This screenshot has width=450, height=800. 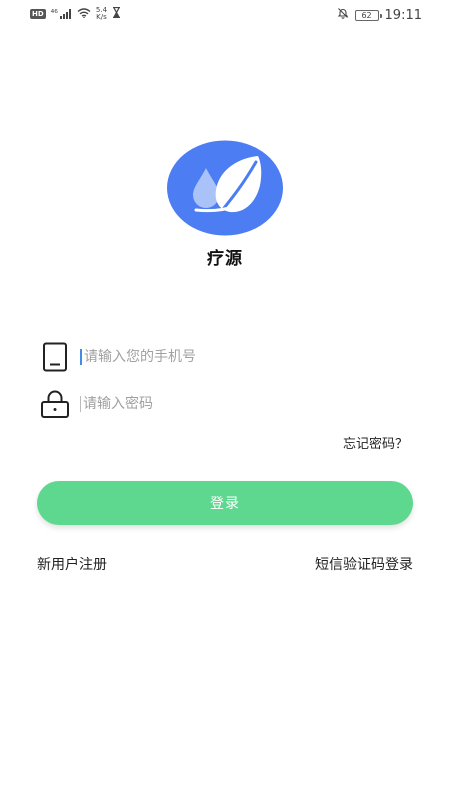 What do you see at coordinates (375, 442) in the screenshot?
I see `forgot-password-link: 忘记密码？` at bounding box center [375, 442].